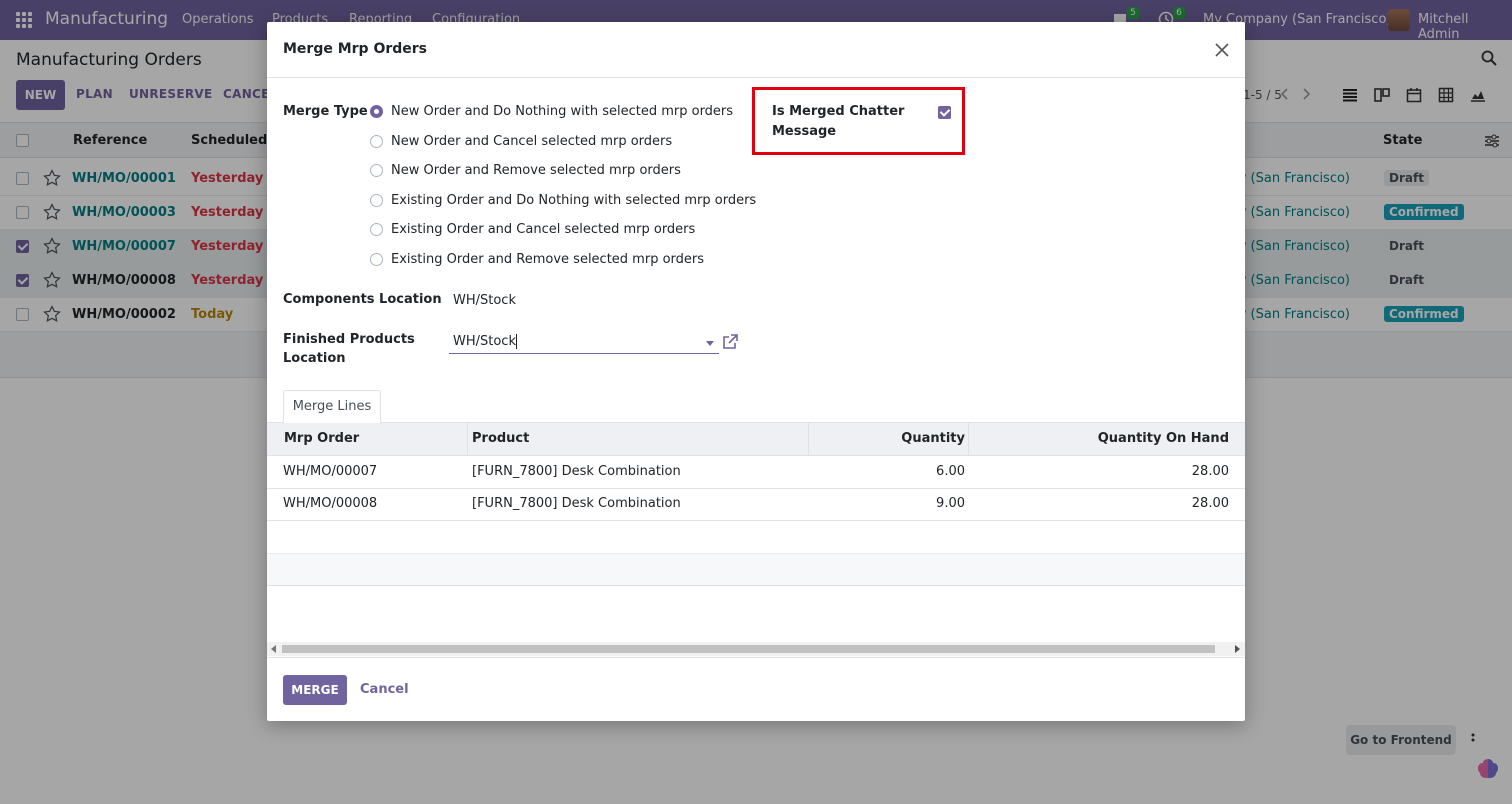 This screenshot has width=1512, height=804. Describe the element at coordinates (330, 503) in the screenshot. I see `line-mrp-order: WH/MO/00008` at that location.